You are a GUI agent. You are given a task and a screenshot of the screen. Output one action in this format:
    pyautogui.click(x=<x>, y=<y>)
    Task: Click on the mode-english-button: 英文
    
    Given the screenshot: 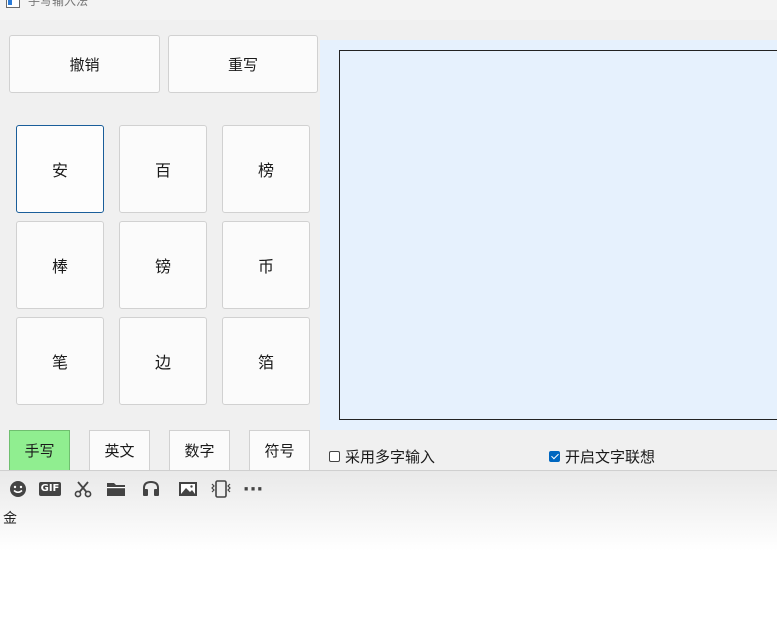 What is the action you would take?
    pyautogui.click(x=119, y=450)
    